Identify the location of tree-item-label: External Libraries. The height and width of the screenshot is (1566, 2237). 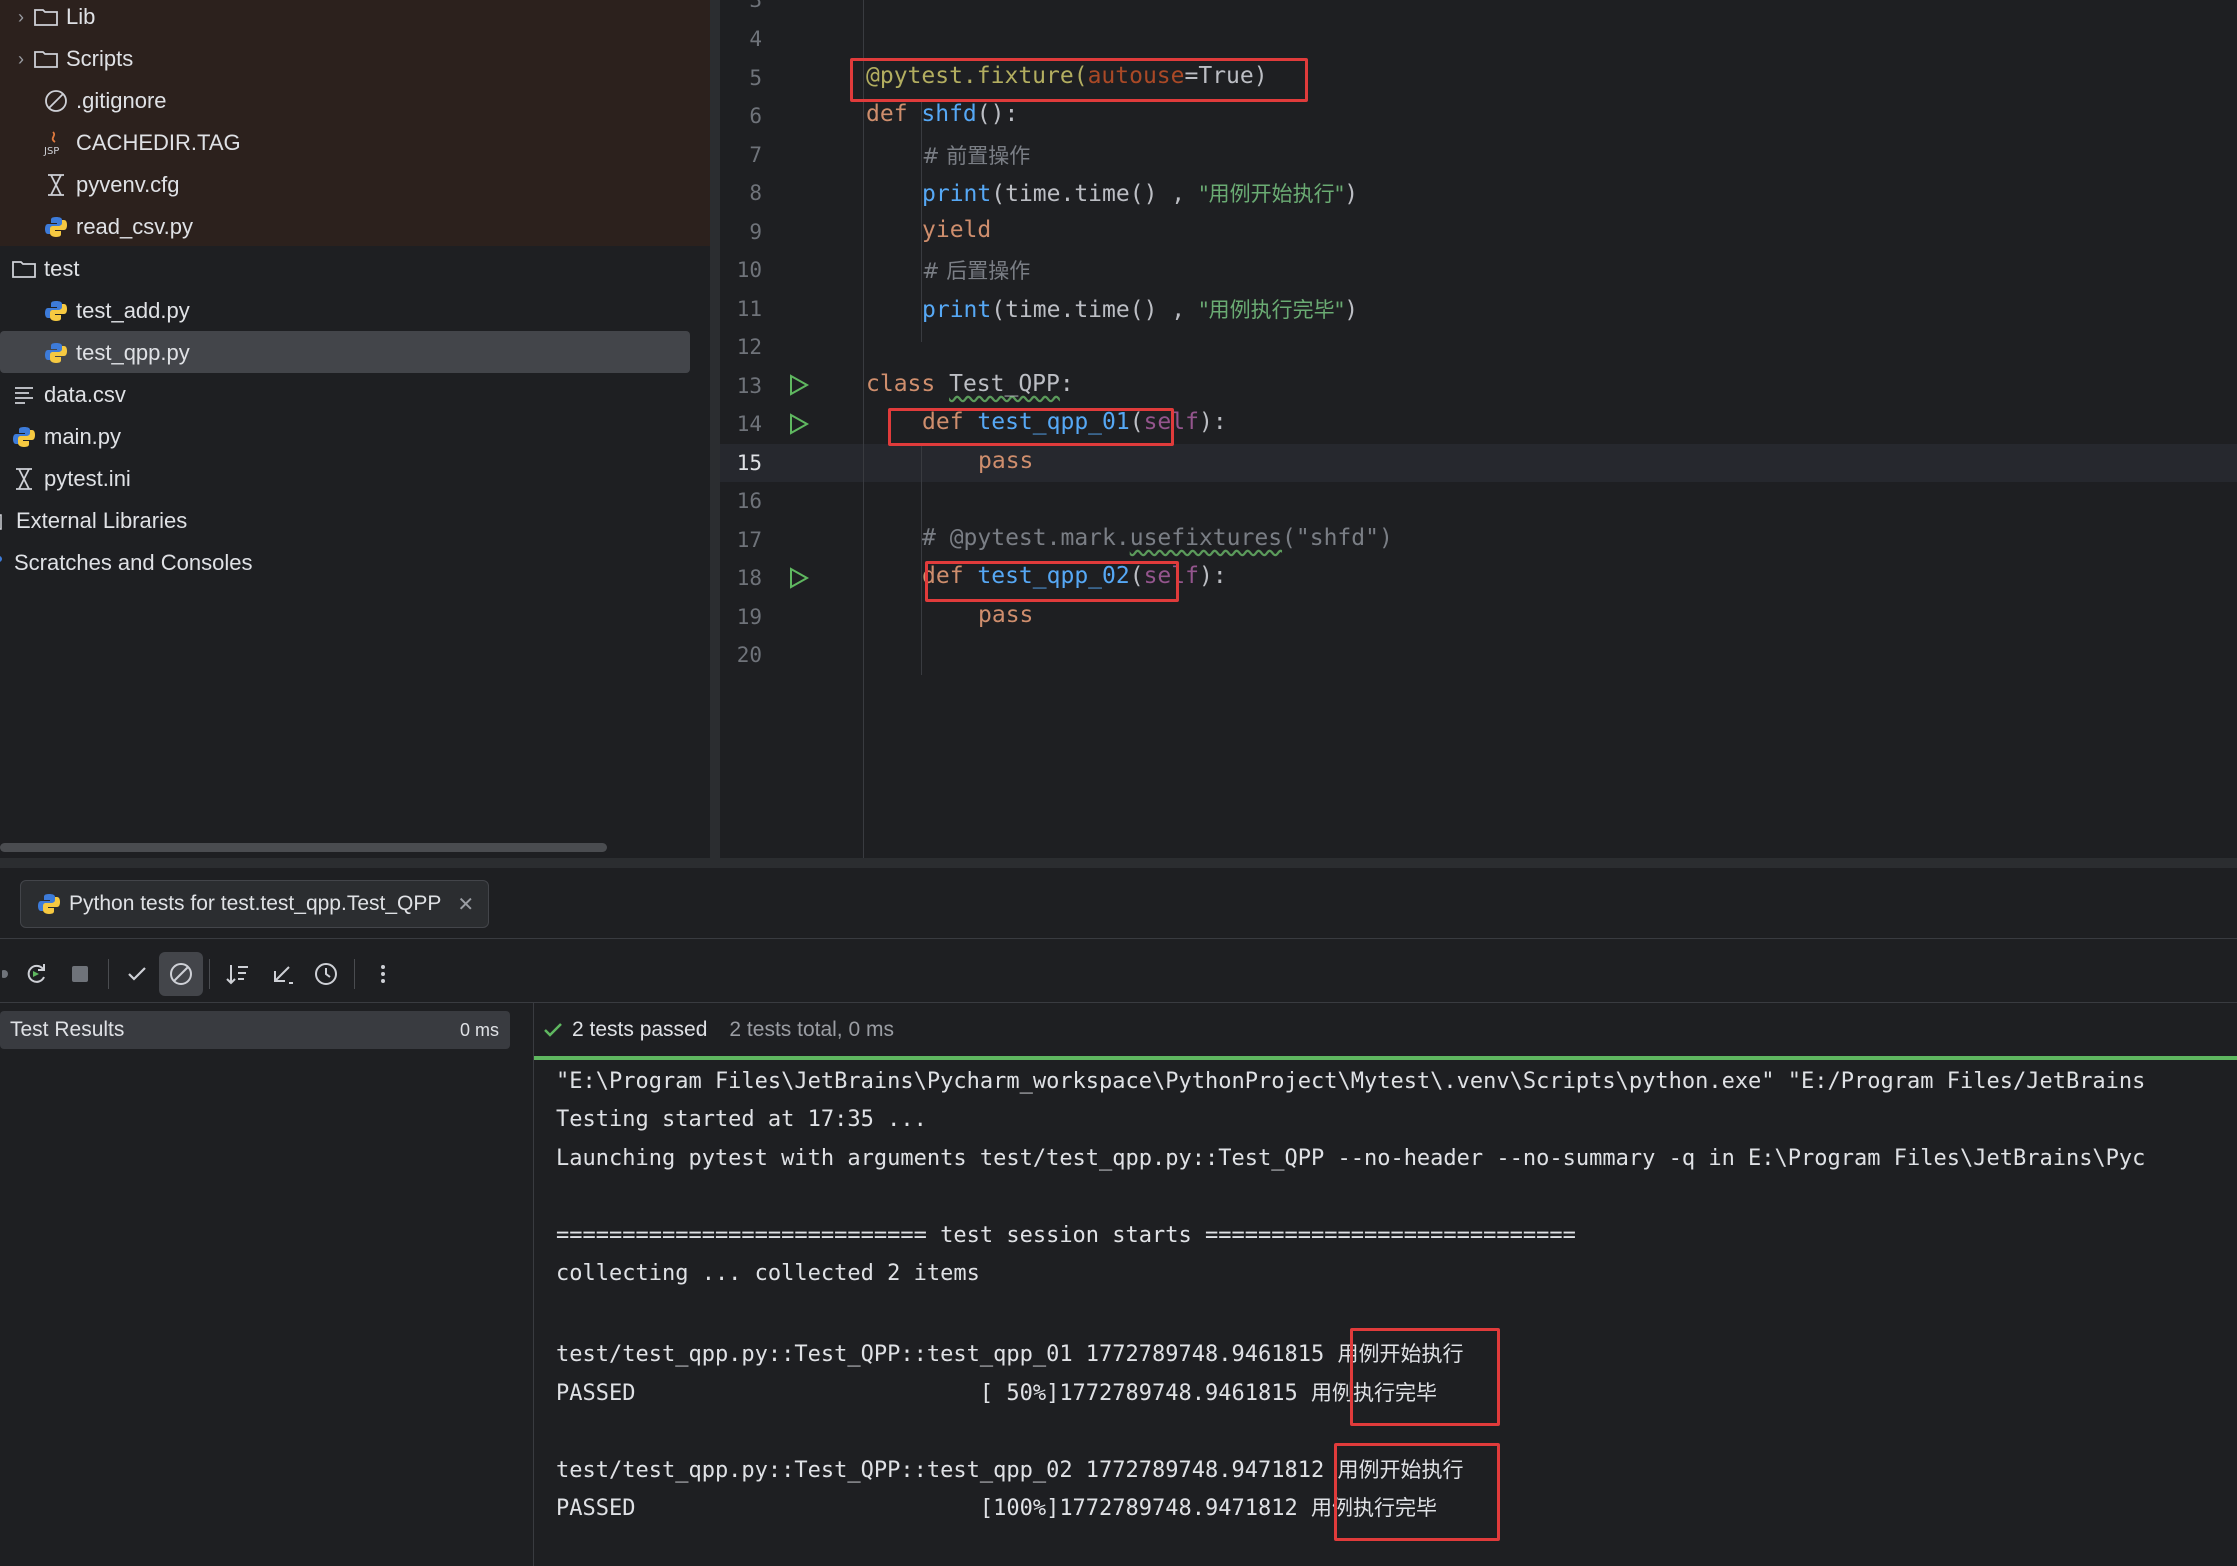
(102, 520).